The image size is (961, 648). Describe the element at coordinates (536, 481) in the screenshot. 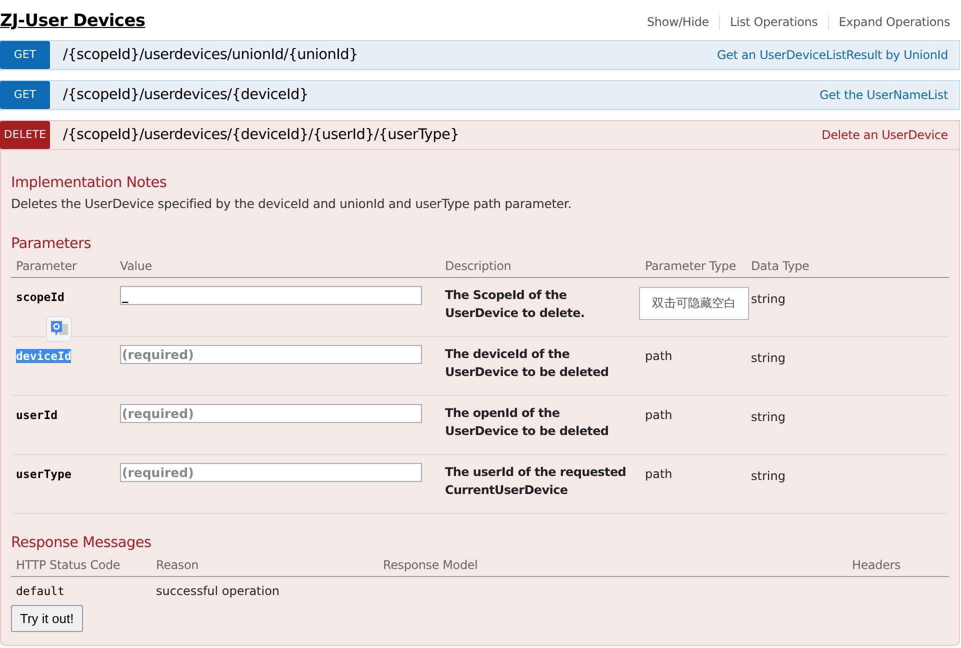

I see `parameter-description: The userId of the requested CurrentUserDevice` at that location.